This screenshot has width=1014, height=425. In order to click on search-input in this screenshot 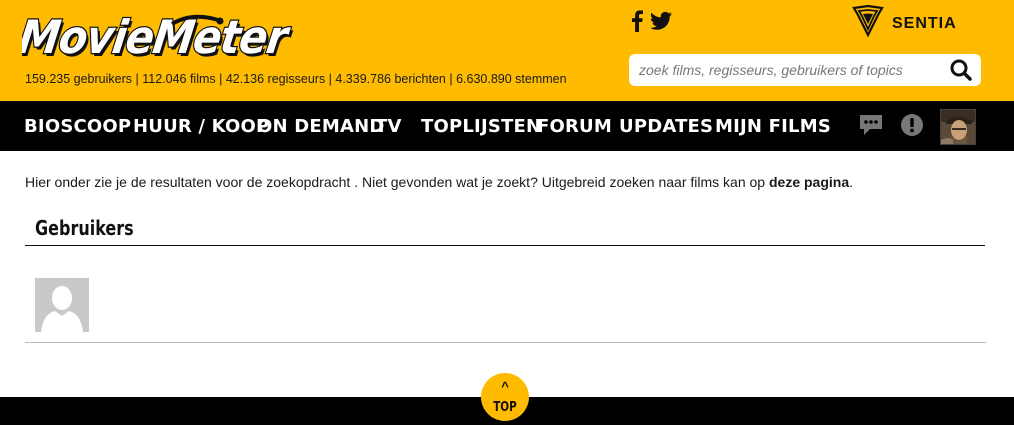, I will do `click(789, 70)`.